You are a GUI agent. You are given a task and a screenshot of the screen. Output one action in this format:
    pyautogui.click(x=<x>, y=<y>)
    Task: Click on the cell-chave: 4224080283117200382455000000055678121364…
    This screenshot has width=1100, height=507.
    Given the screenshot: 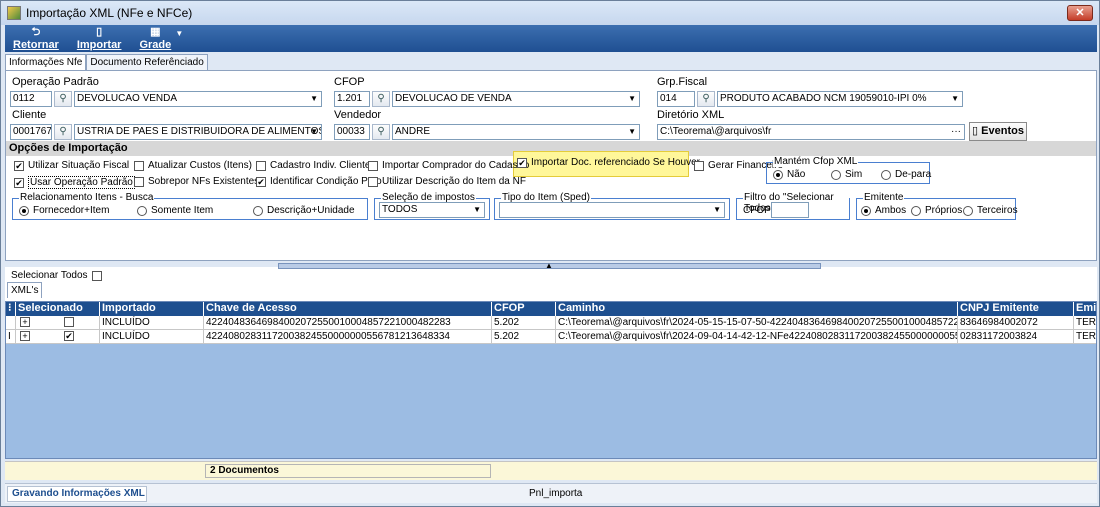 What is the action you would take?
    pyautogui.click(x=348, y=337)
    